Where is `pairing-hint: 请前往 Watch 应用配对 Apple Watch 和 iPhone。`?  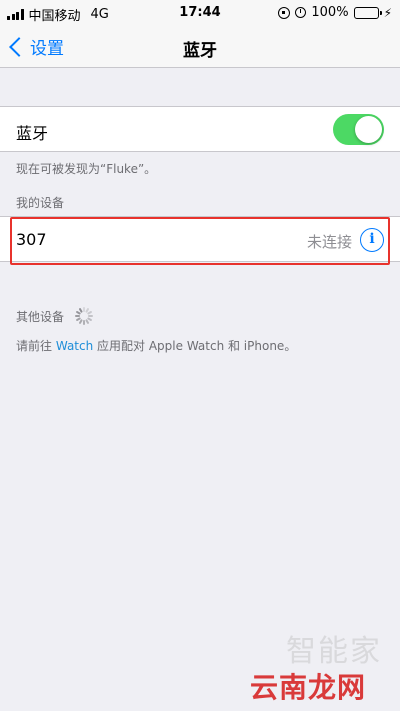
pairing-hint: 请前往 Watch 应用配对 Apple Watch 和 iPhone。 is located at coordinates (156, 345).